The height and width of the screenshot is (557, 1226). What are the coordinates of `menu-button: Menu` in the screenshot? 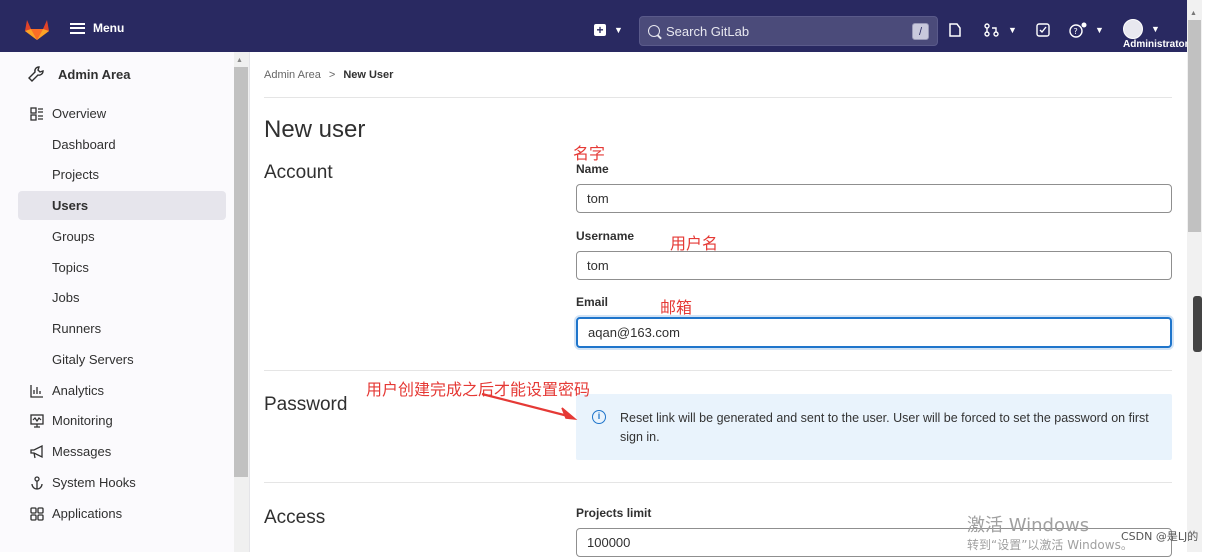 It's located at (97, 28).